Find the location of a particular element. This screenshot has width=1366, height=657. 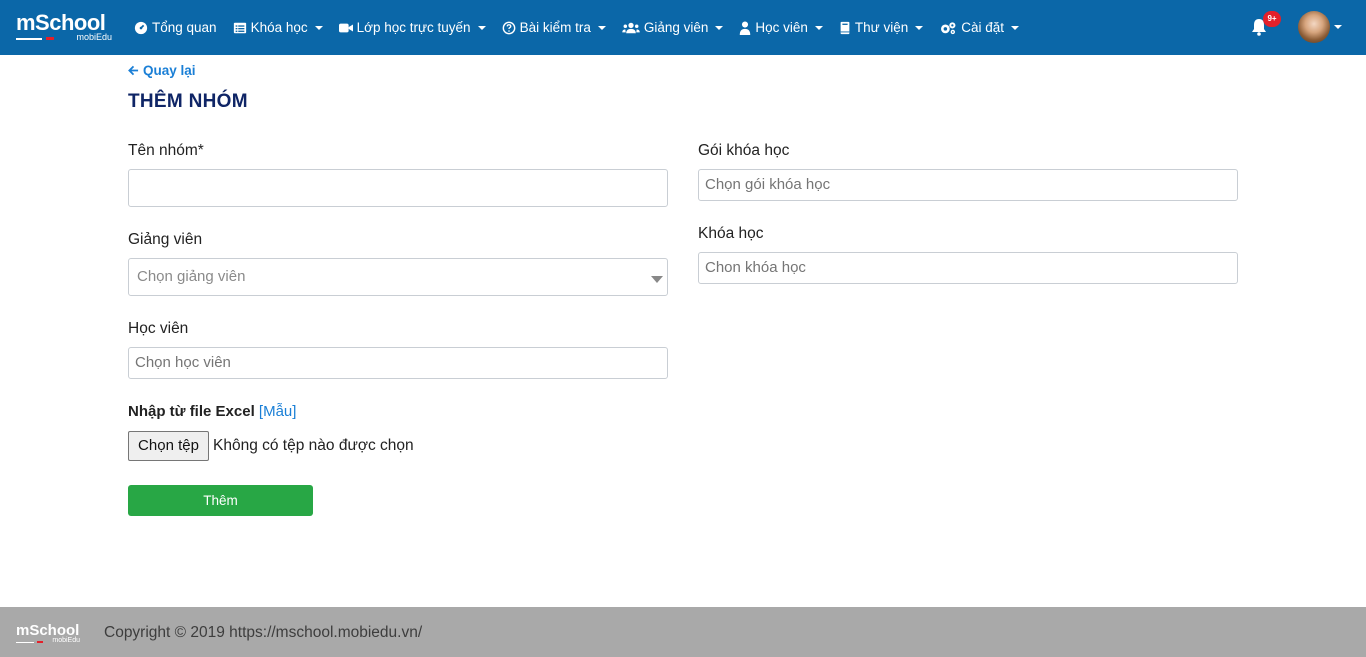

template-link: Mẫu is located at coordinates (277, 411).